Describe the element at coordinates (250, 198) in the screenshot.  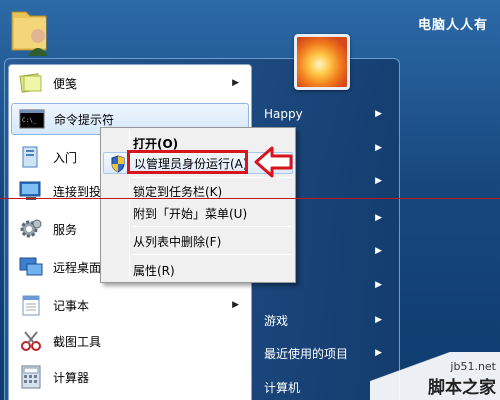
I see `red-guide-line` at that location.